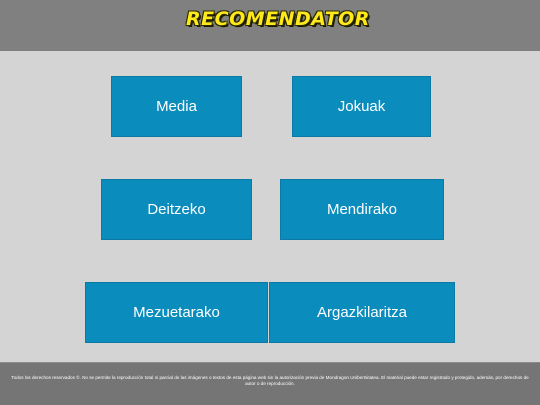 Image resolution: width=540 pixels, height=405 pixels. I want to click on app-logo: RECOMENDATOR, so click(278, 19).